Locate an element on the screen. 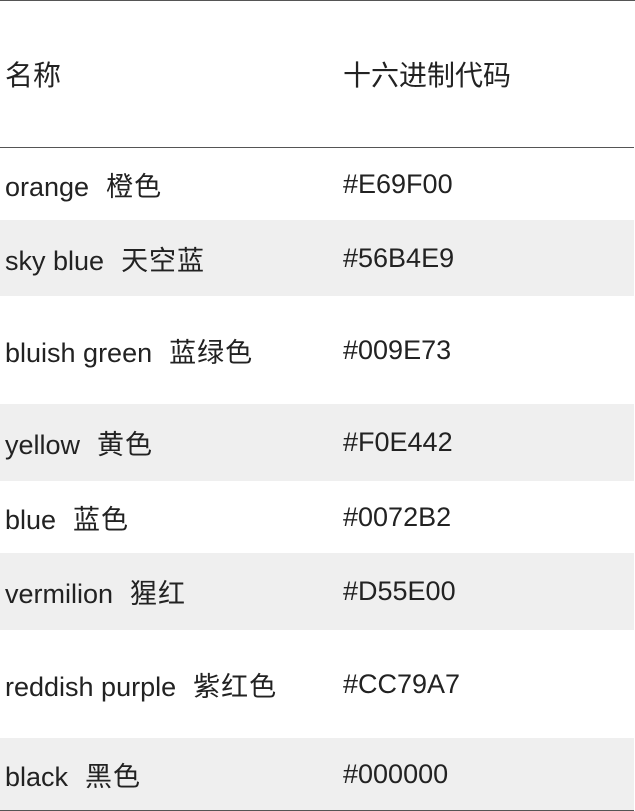 This screenshot has width=635, height=811. color-name-zh: 黄色 is located at coordinates (125, 445).